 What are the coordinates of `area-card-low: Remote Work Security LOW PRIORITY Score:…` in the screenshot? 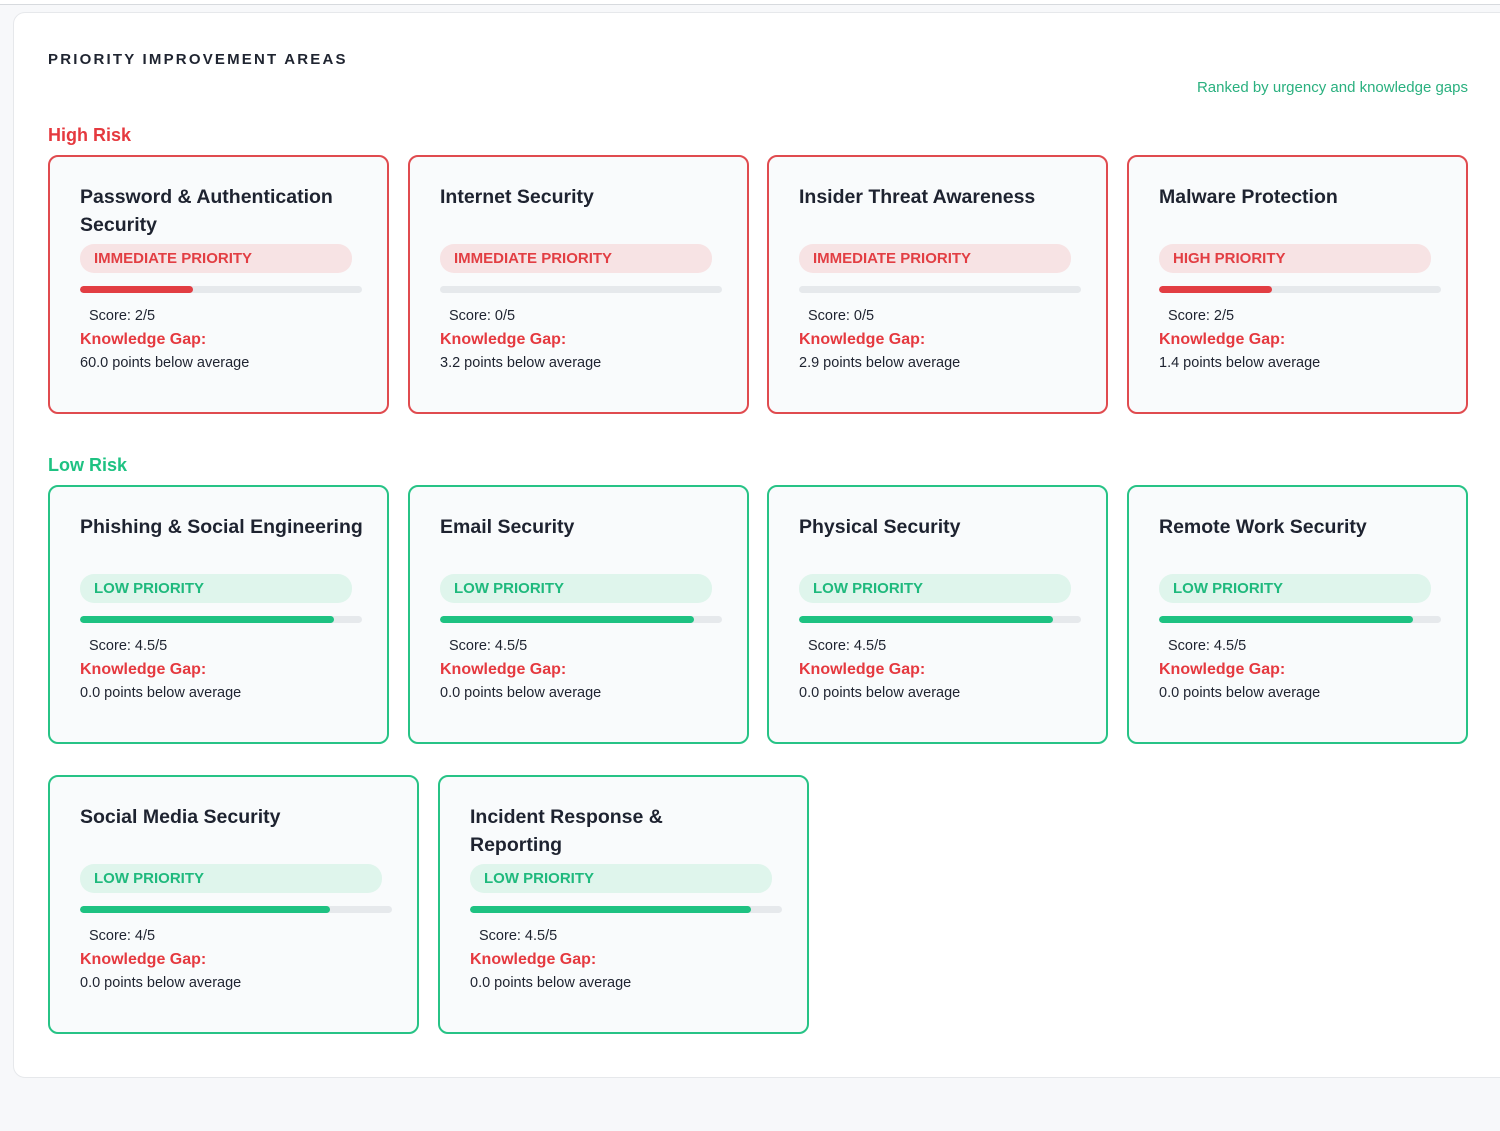 It's located at (1297, 614).